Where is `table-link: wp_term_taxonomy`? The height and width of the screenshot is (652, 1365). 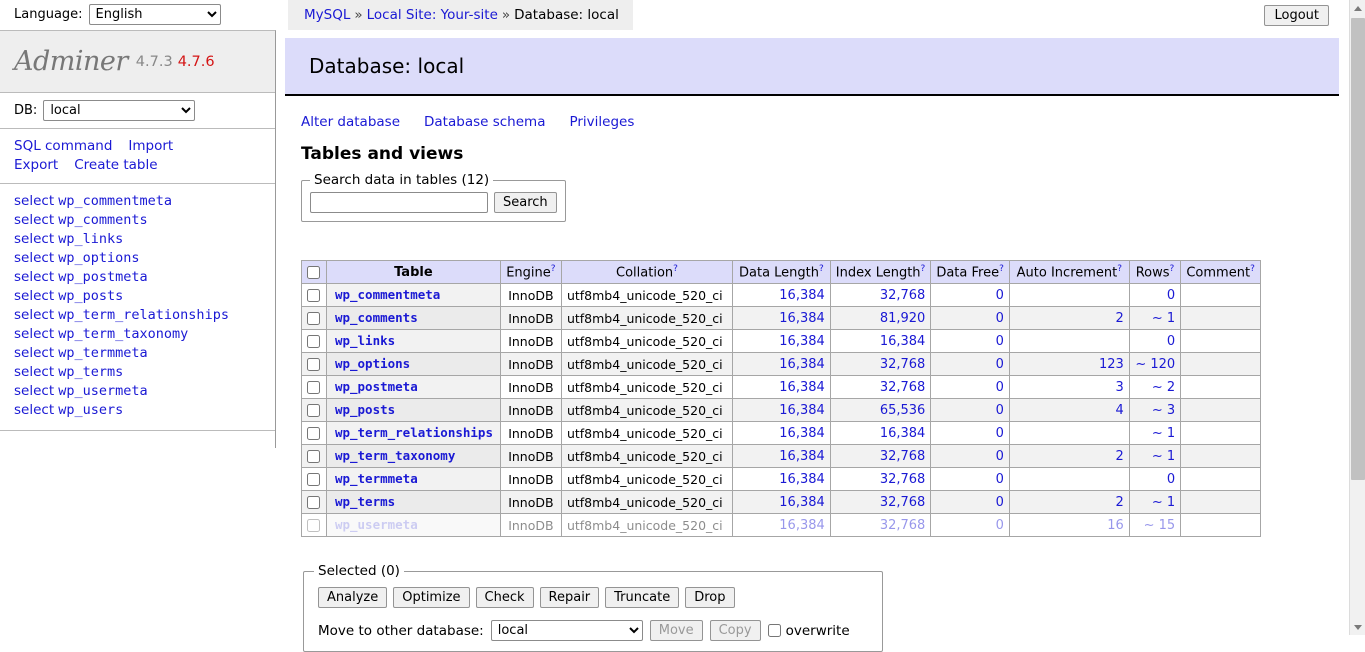 table-link: wp_term_taxonomy is located at coordinates (395, 455).